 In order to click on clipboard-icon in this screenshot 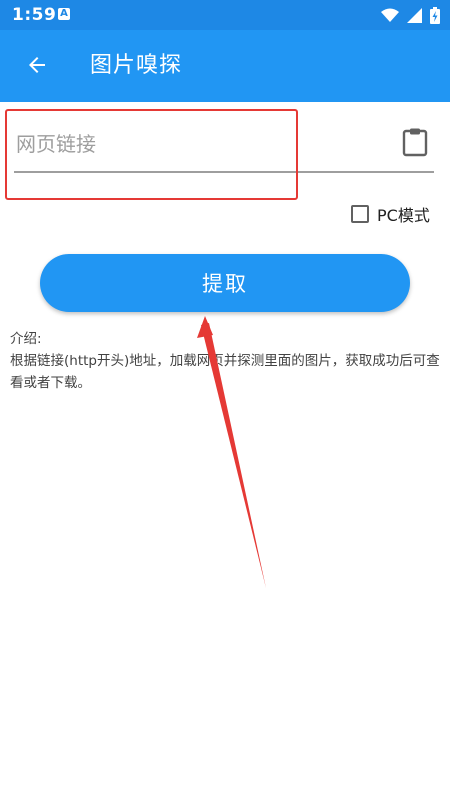, I will do `click(415, 142)`.